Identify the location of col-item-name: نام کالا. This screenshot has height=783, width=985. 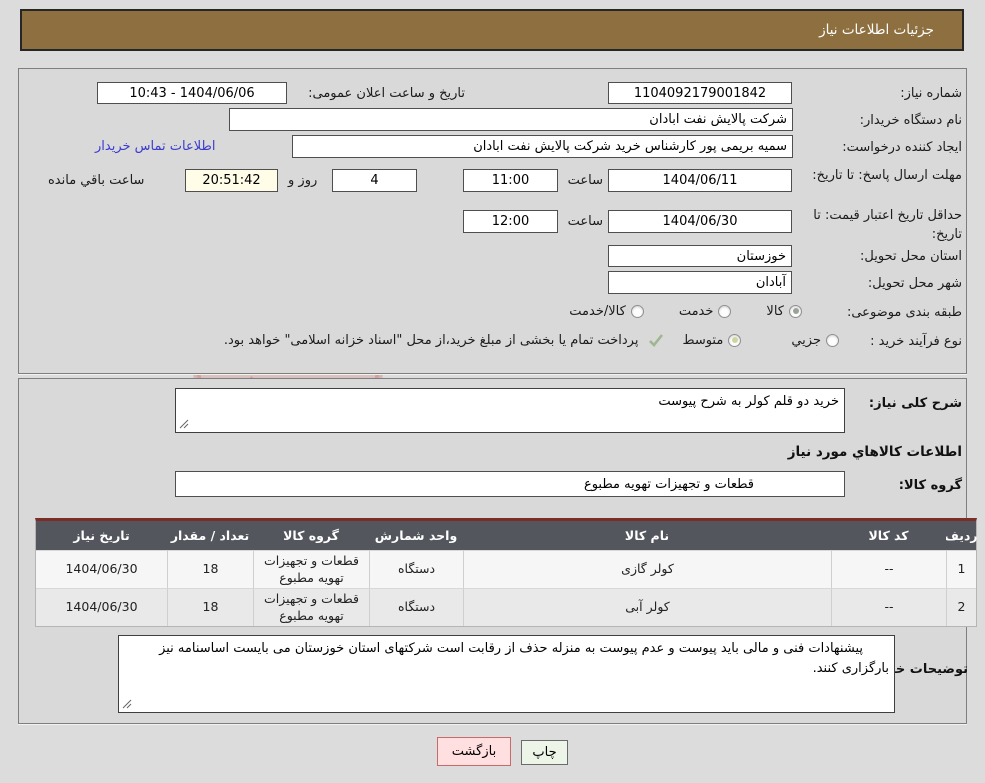
(647, 535).